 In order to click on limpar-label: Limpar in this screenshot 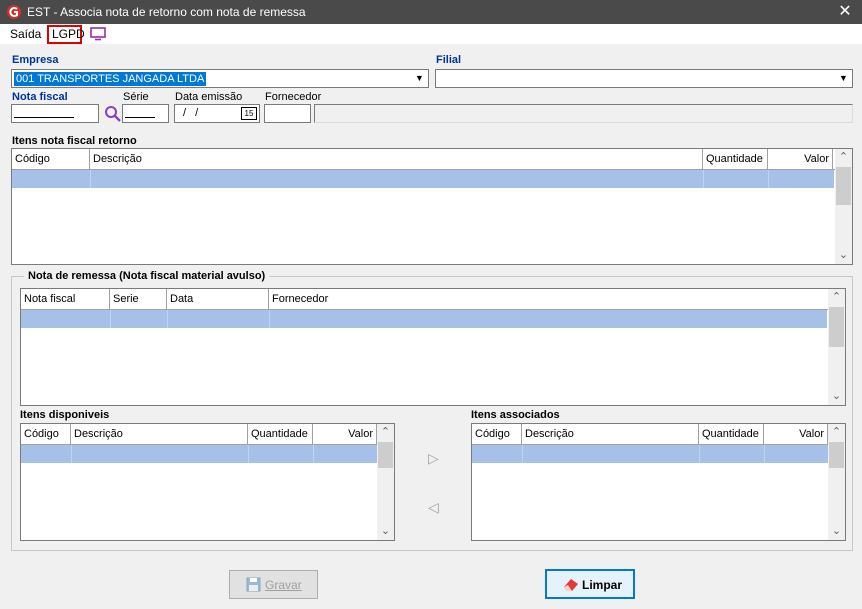, I will do `click(602, 585)`.